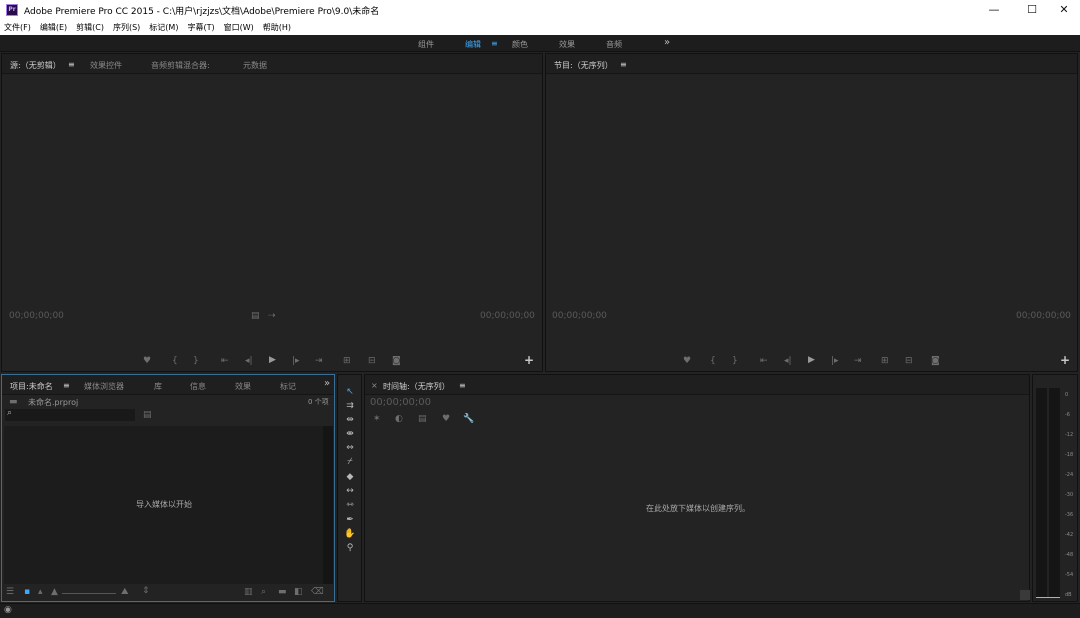  What do you see at coordinates (399, 419) in the screenshot?
I see `linked-selection-icon: ◐` at bounding box center [399, 419].